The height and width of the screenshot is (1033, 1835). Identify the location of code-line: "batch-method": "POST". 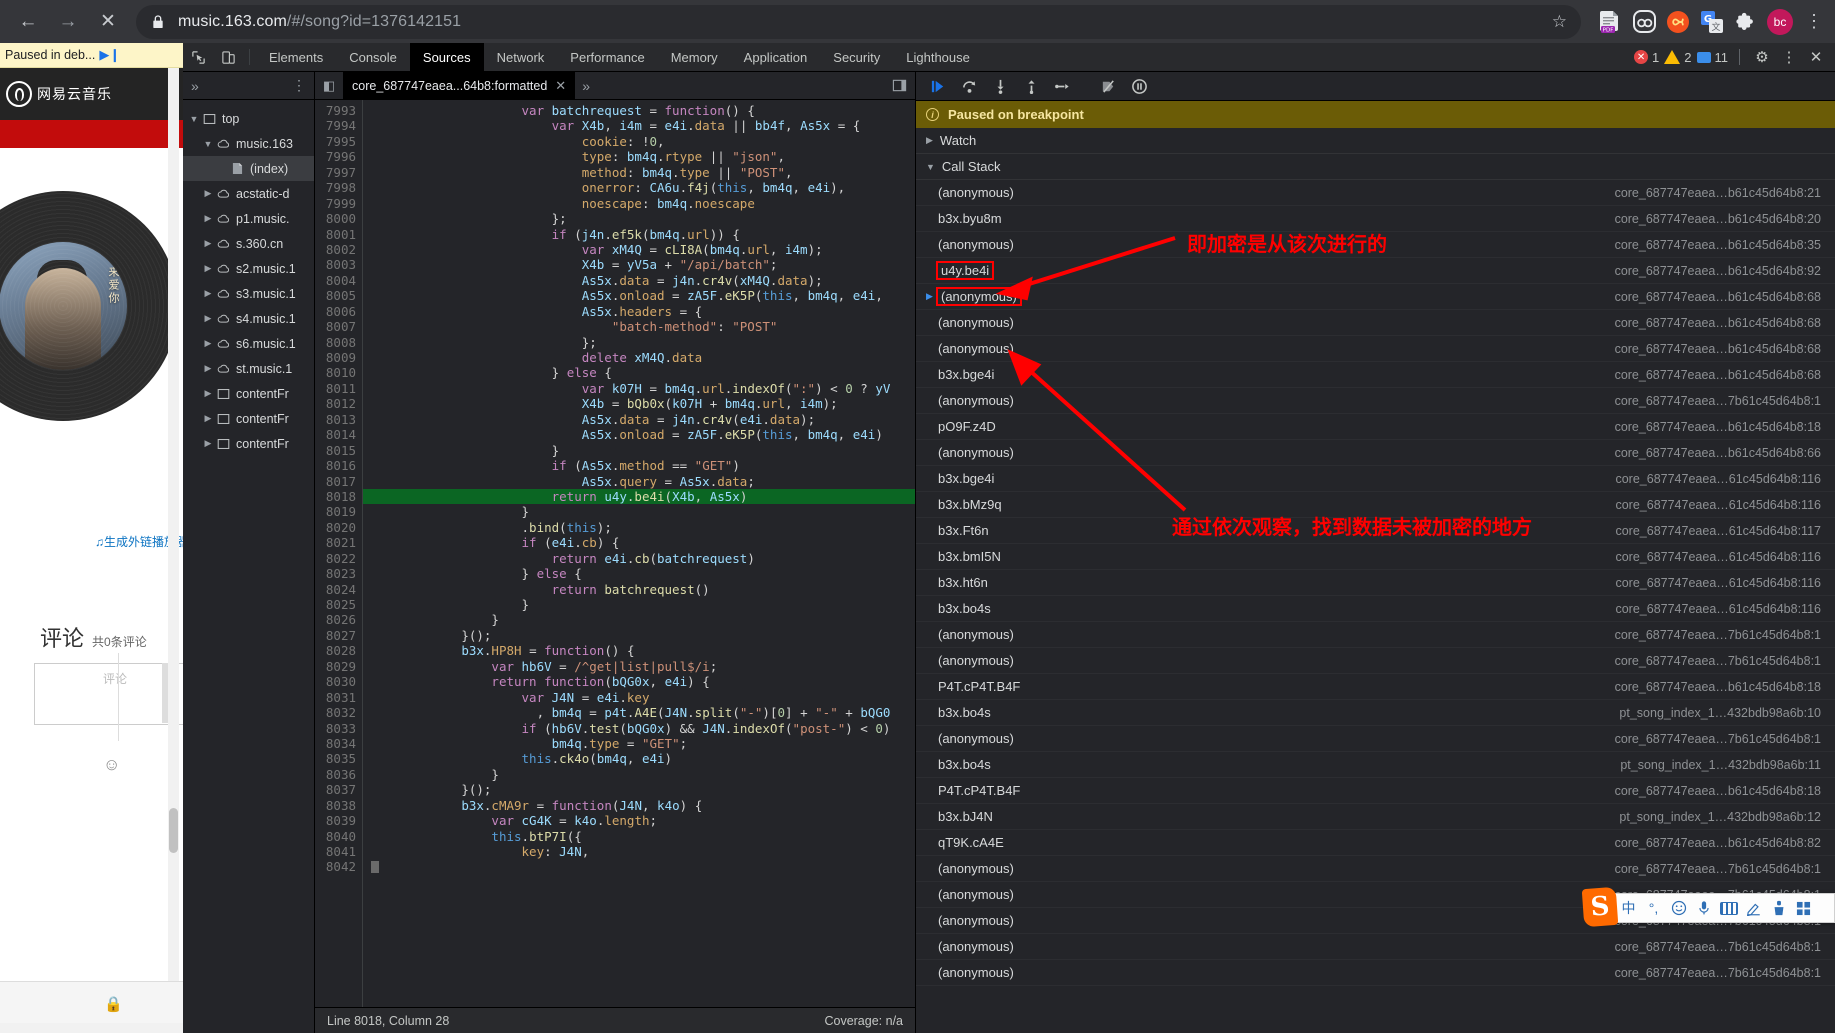
(639, 326).